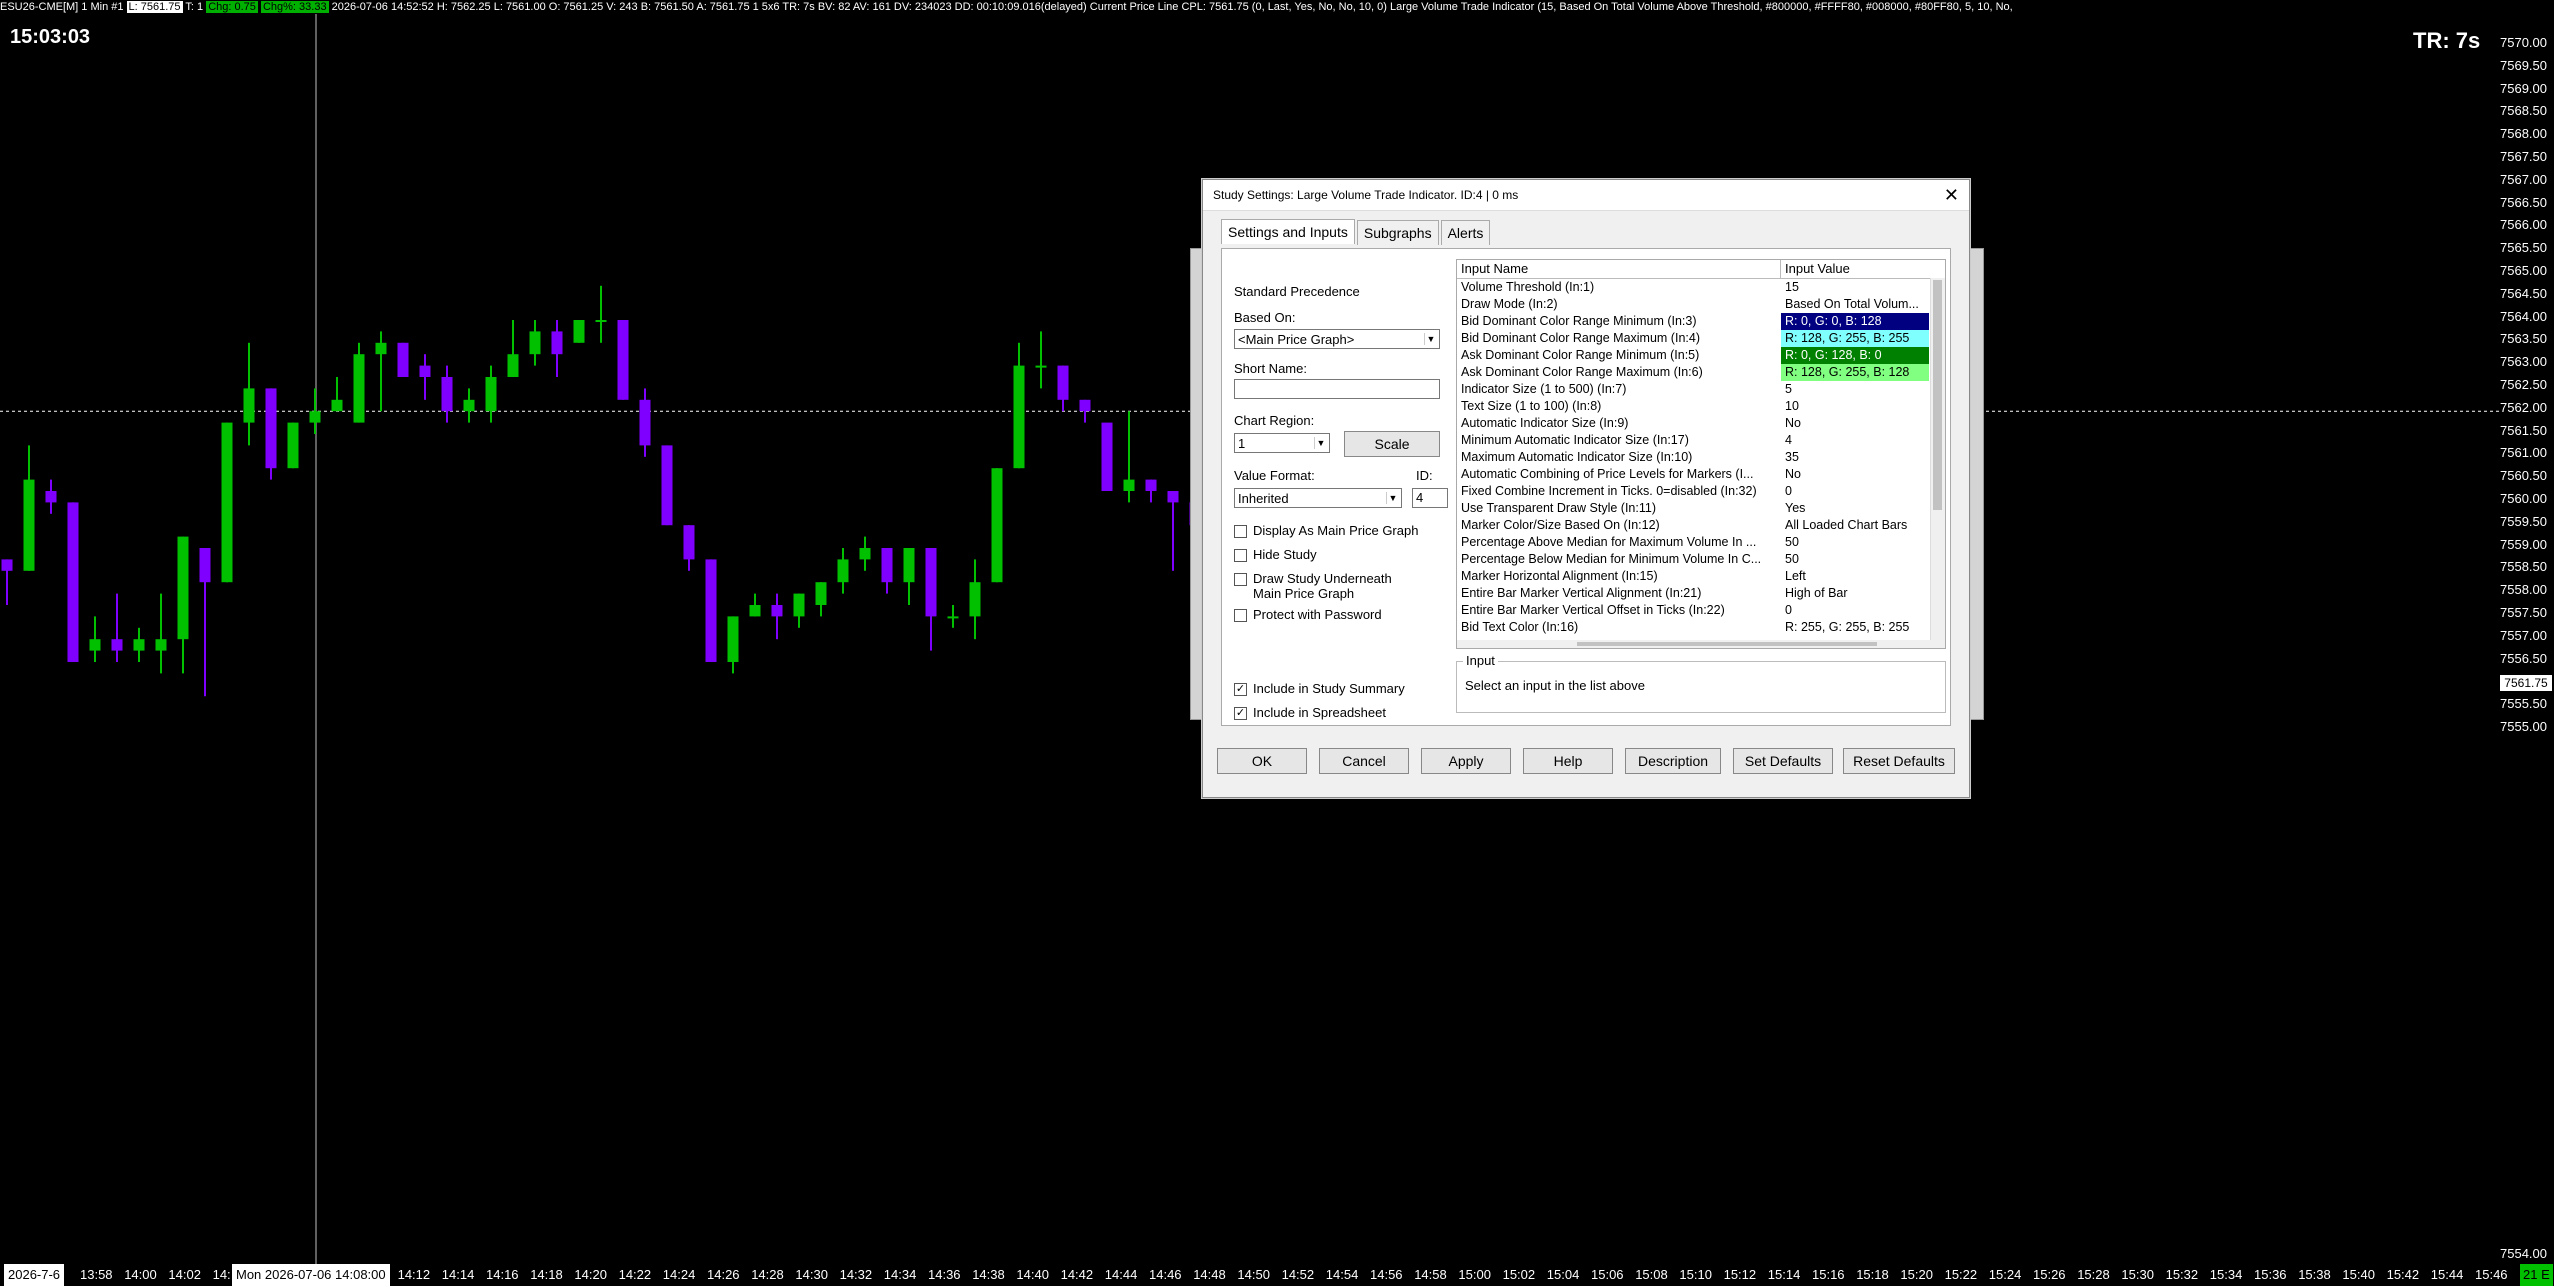 The image size is (2554, 1286). Describe the element at coordinates (1701, 287) in the screenshot. I see `input-row: Volume Threshold (In:1) 15` at that location.